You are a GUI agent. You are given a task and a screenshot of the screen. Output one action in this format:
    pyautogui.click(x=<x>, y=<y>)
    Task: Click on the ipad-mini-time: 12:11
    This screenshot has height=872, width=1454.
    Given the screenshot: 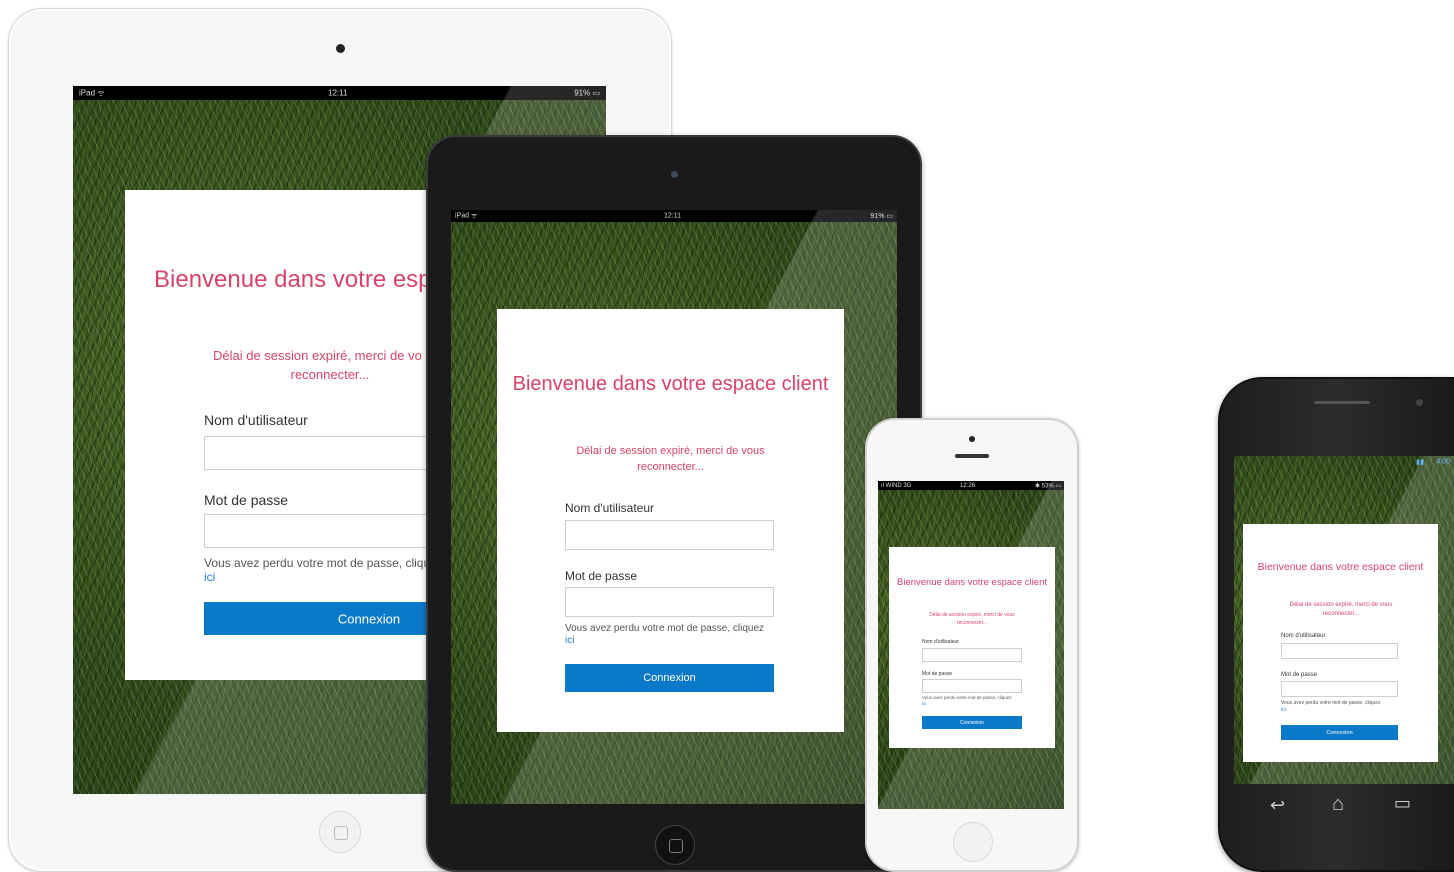 What is the action you would take?
    pyautogui.click(x=672, y=216)
    